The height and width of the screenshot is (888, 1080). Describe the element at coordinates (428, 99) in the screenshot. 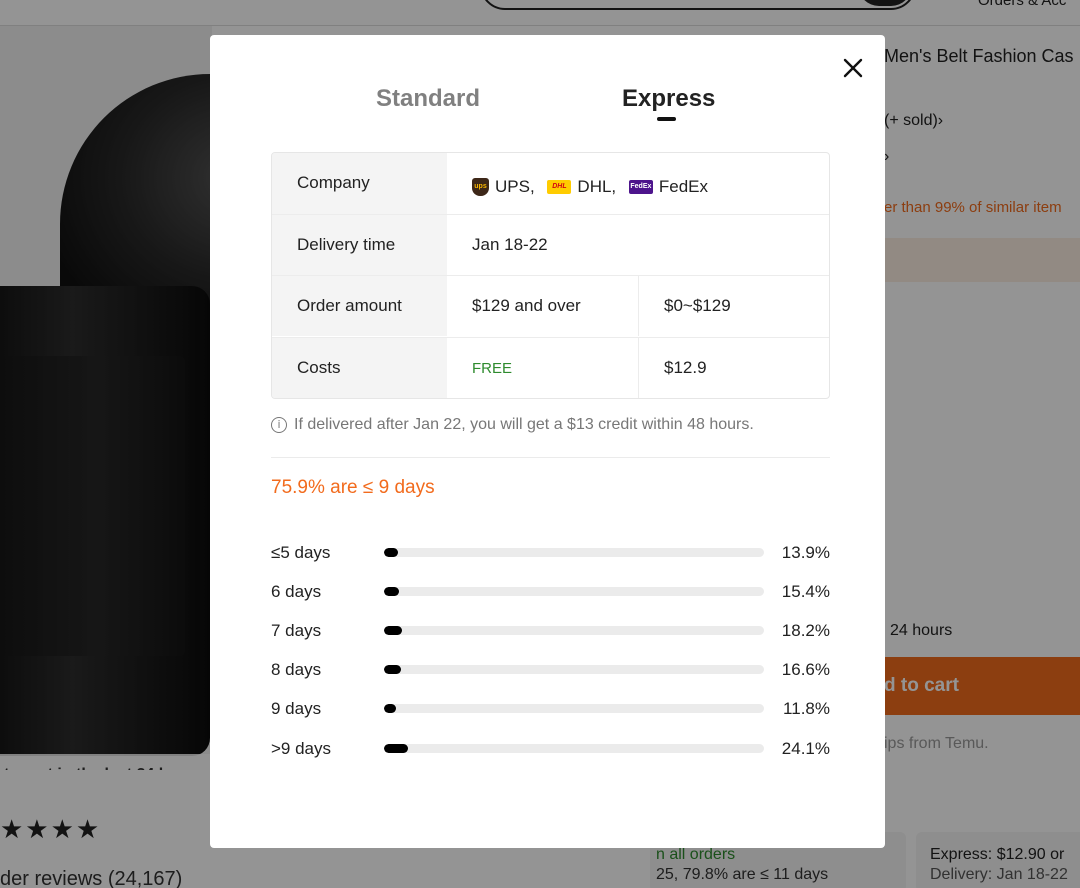

I see `tab-standard: Standard` at that location.